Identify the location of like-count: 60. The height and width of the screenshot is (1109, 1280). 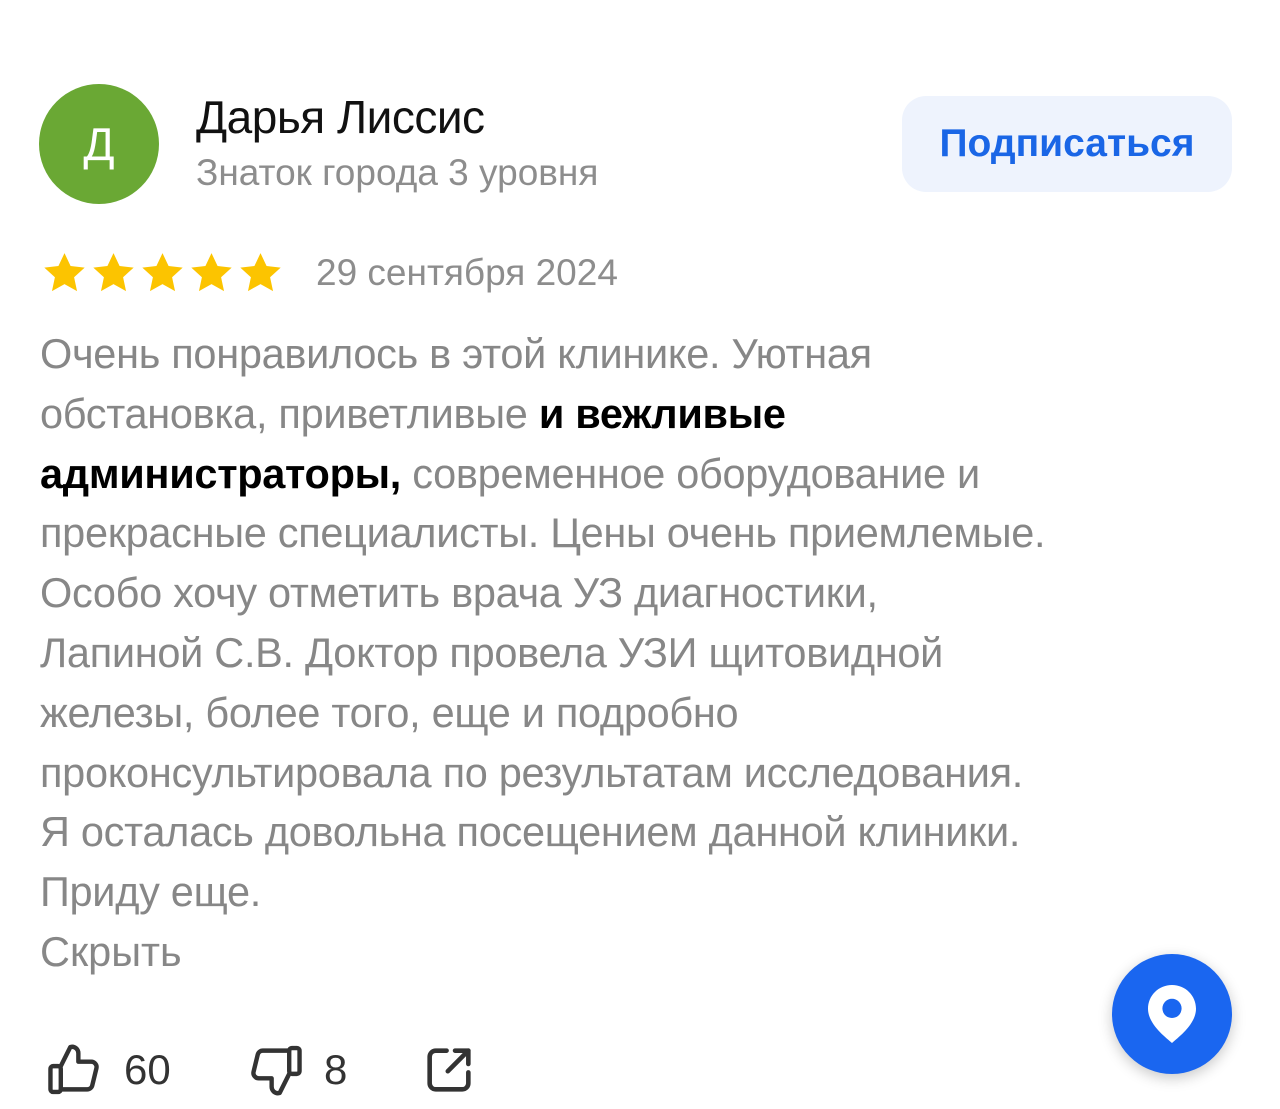
(147, 1069).